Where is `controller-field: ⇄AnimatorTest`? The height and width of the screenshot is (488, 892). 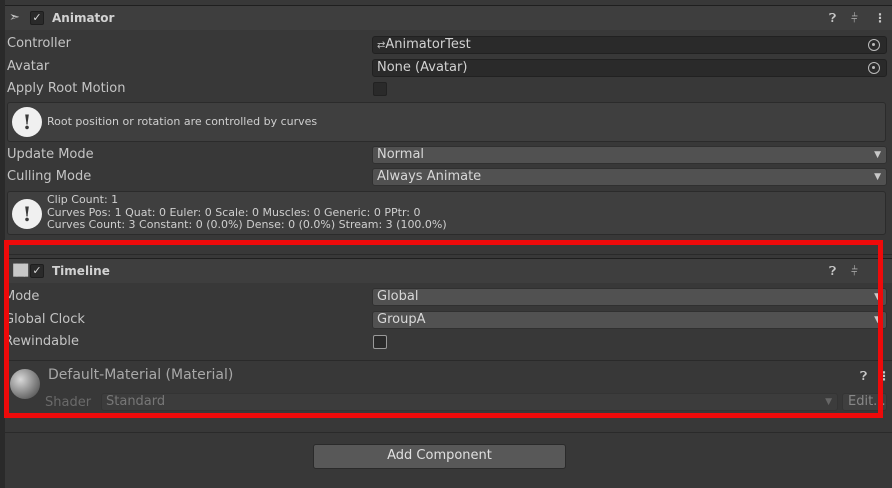
controller-field: ⇄AnimatorTest is located at coordinates (629, 45).